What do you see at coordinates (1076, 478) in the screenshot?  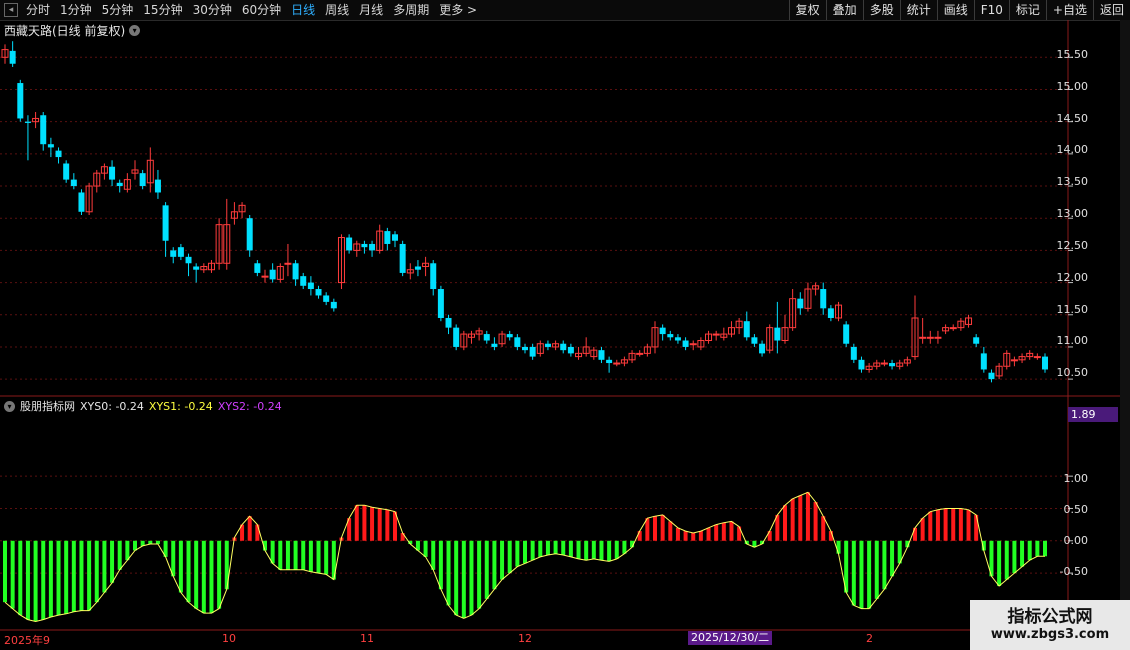 I see `indicator-tick: 1.00` at bounding box center [1076, 478].